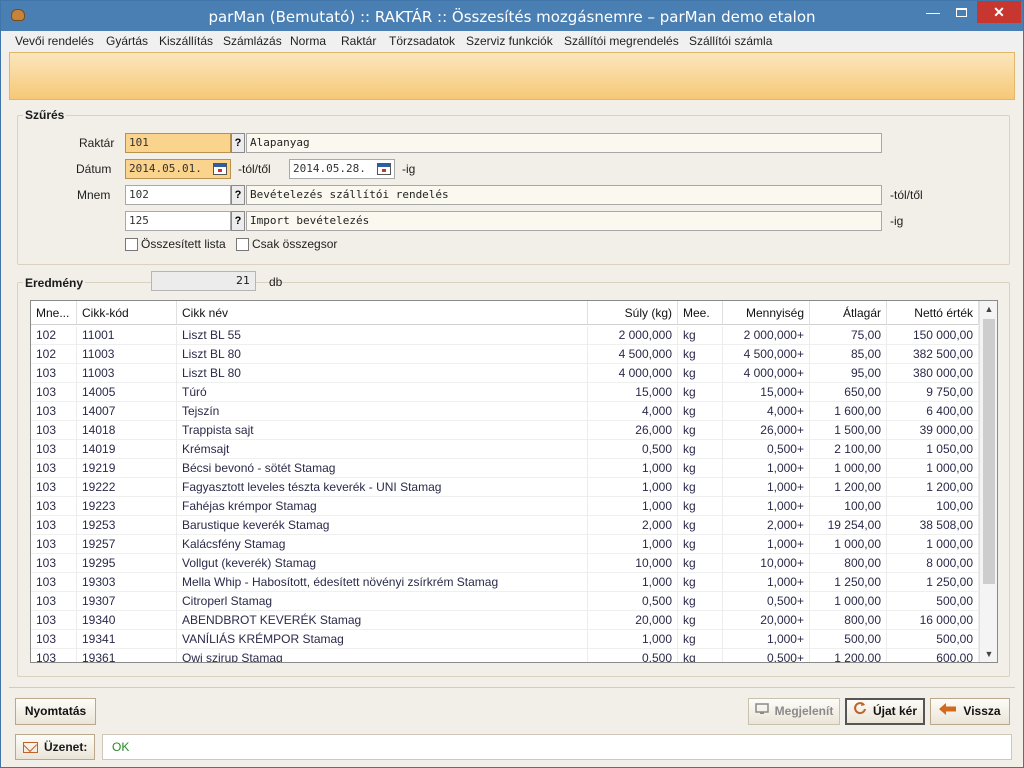 The width and height of the screenshot is (1024, 768). Describe the element at coordinates (55, 747) in the screenshot. I see `message-button: Üzenet:` at that location.